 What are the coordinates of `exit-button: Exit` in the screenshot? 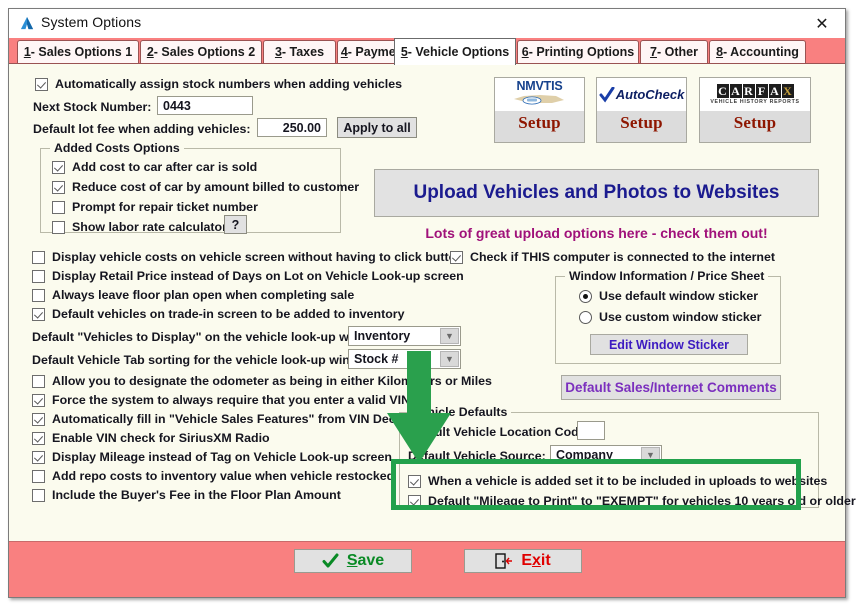 It's located at (523, 561).